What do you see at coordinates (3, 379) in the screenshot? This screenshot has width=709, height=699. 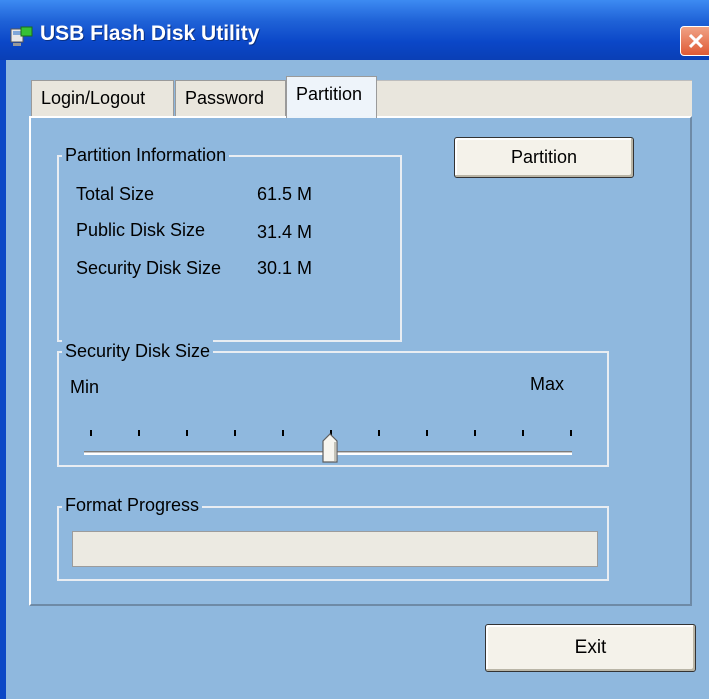 I see `window-frame-left` at bounding box center [3, 379].